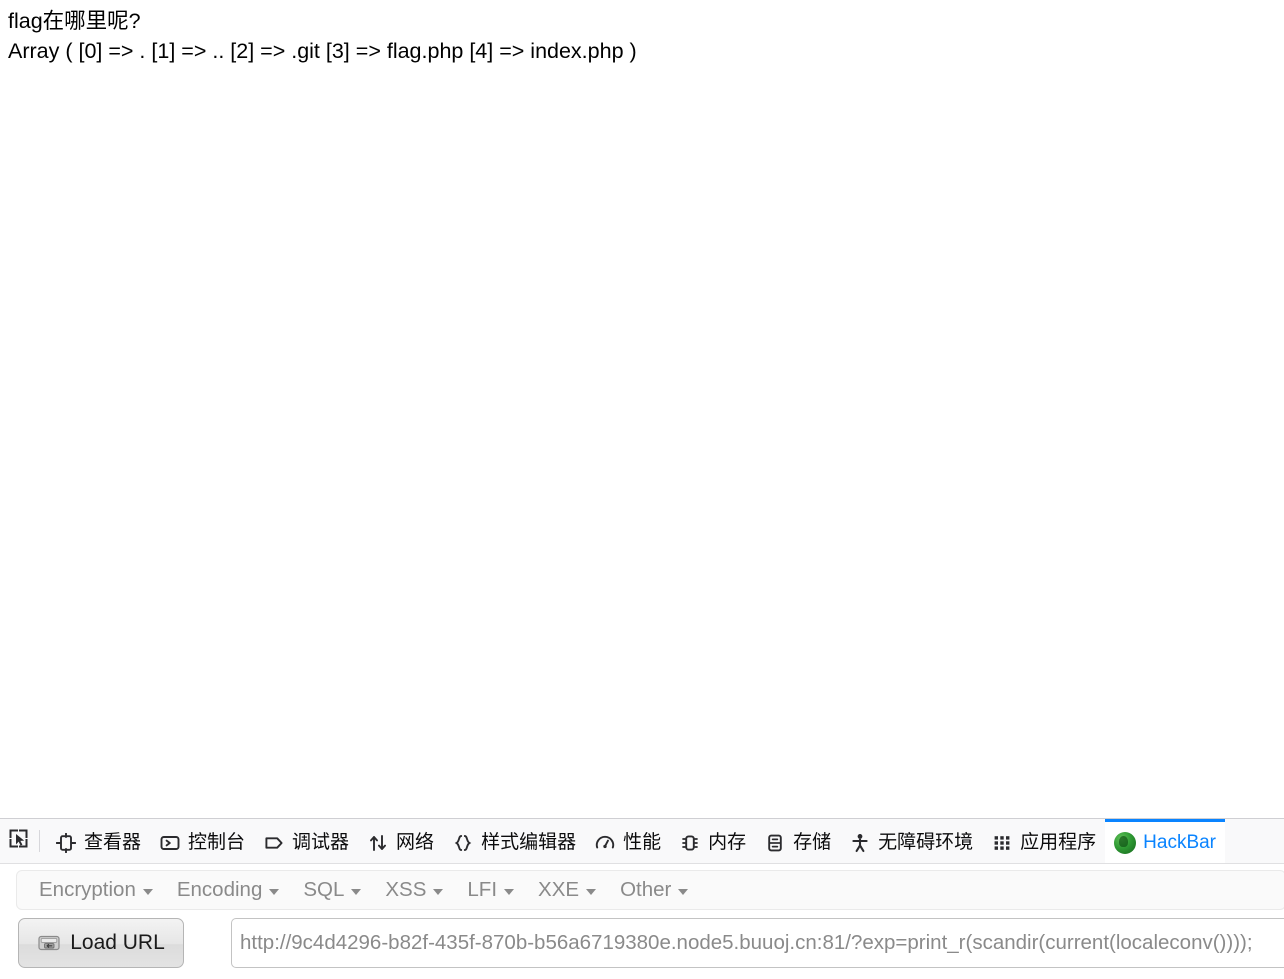  Describe the element at coordinates (66, 843) in the screenshot. I see `inspector-icon` at that location.